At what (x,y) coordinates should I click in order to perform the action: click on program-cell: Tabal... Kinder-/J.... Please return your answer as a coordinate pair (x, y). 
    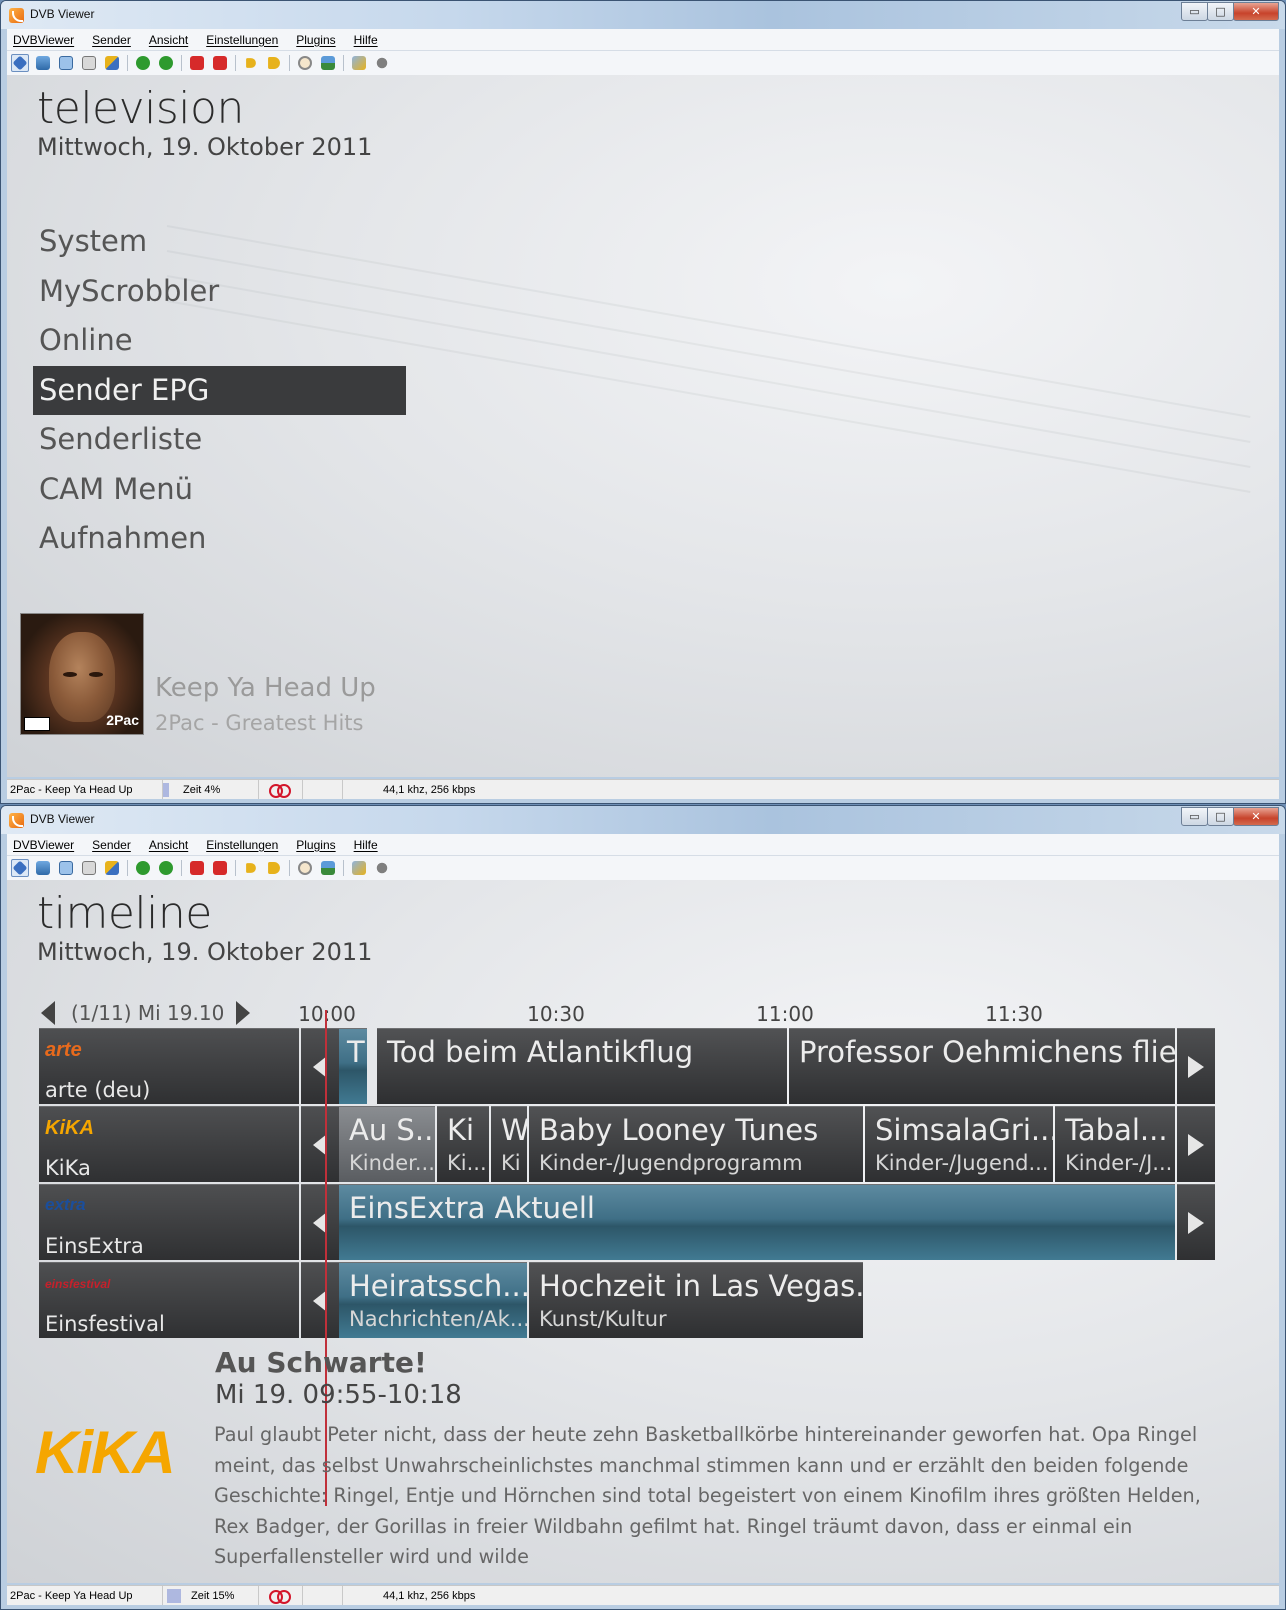
    Looking at the image, I should click on (1115, 1144).